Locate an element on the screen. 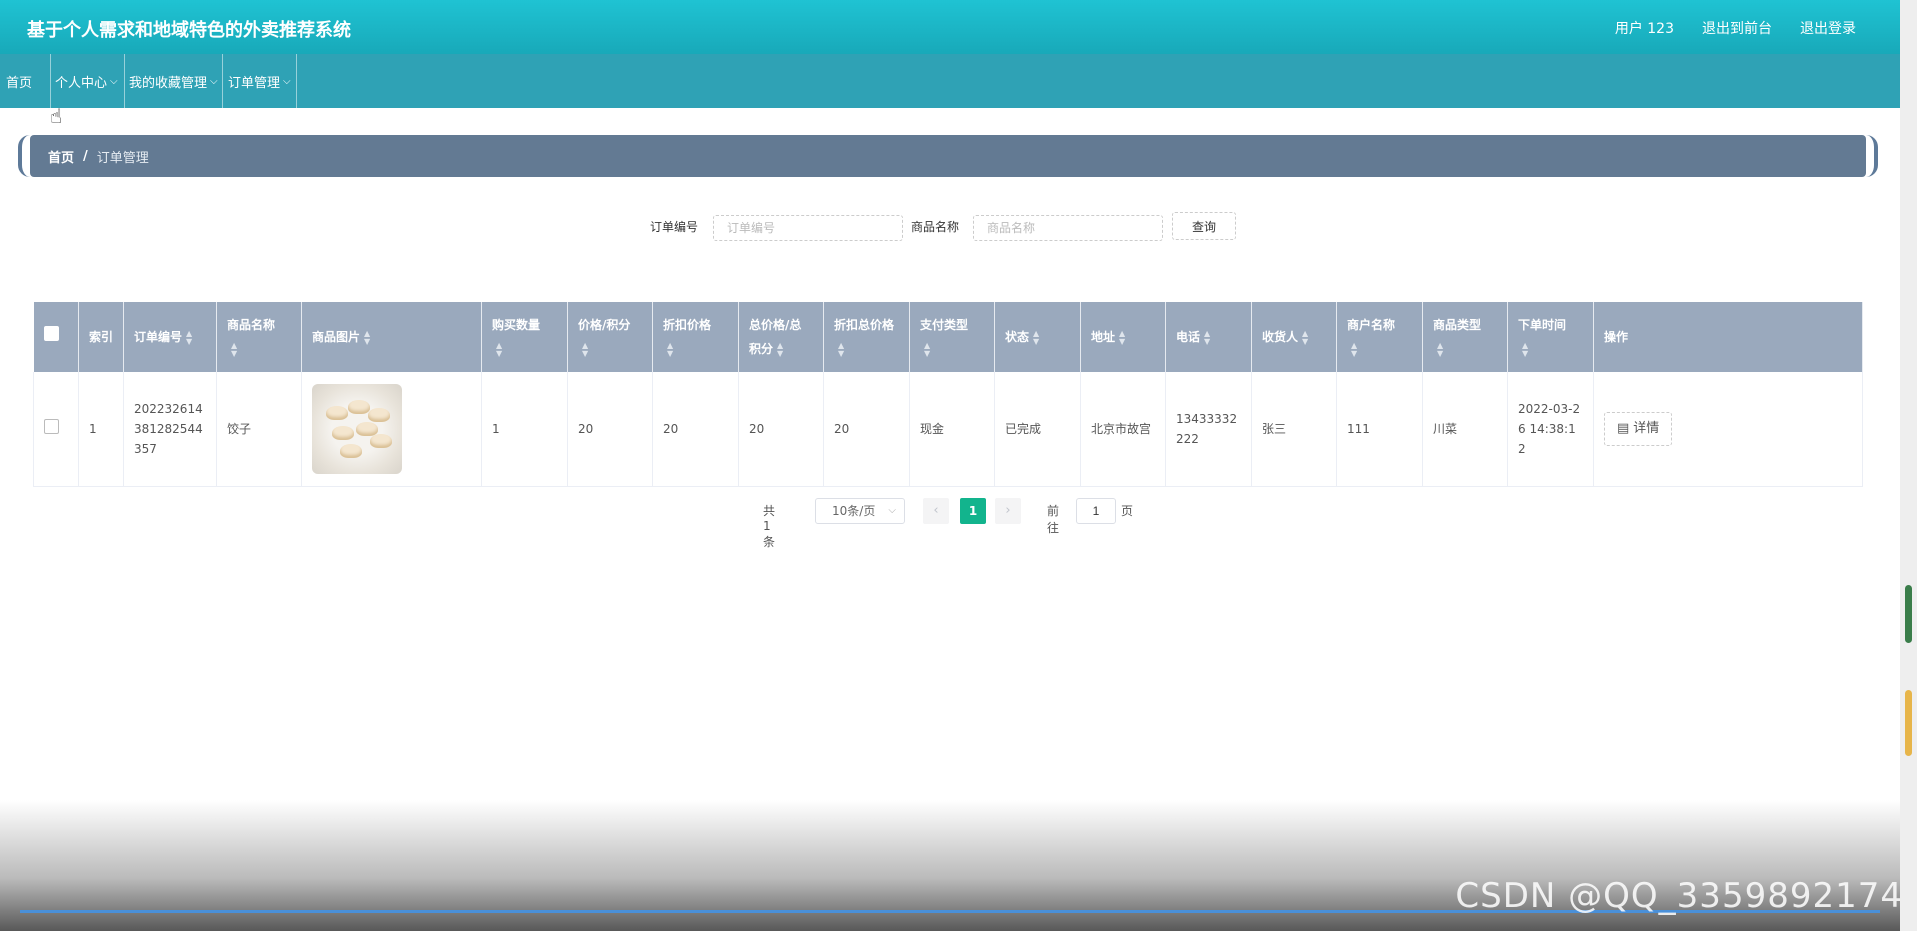 The image size is (1917, 931). address-cell: 北京市故宫 is located at coordinates (1123, 429).